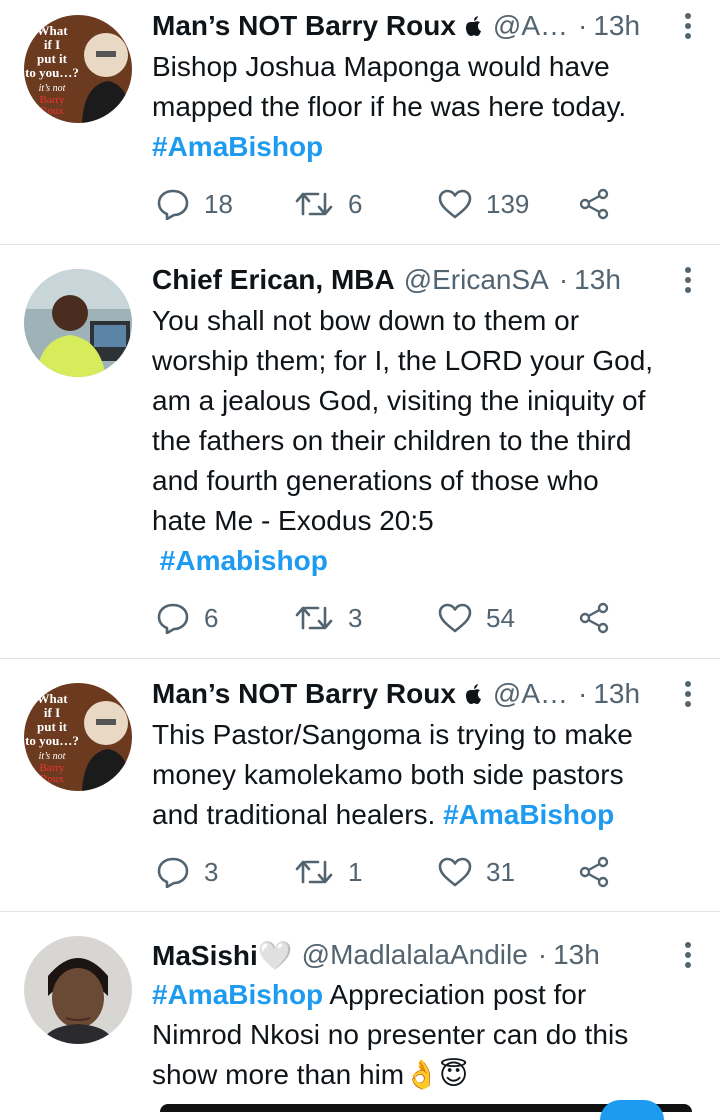 The width and height of the screenshot is (720, 1120). Describe the element at coordinates (298, 814) in the screenshot. I see `tweet-text-segment: and traditional healers.` at that location.